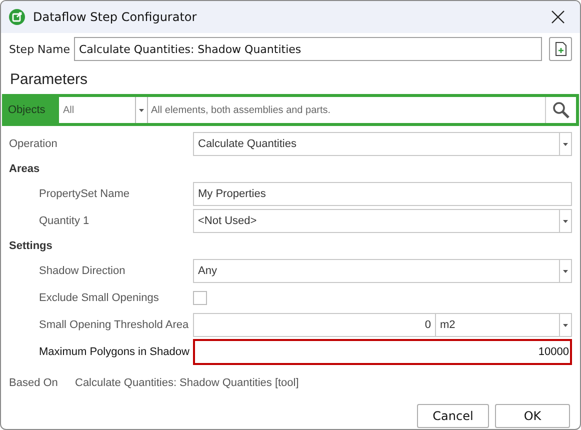 Image resolution: width=581 pixels, height=430 pixels. Describe the element at coordinates (200, 298) in the screenshot. I see `checkbox` at that location.